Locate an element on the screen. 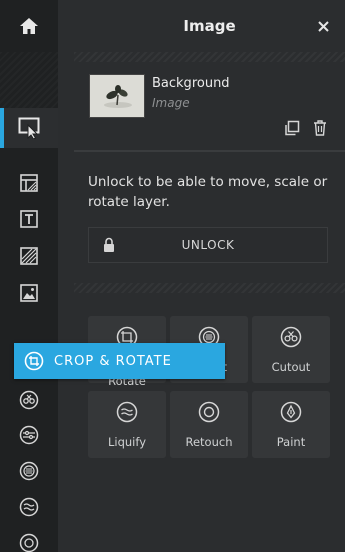 The width and height of the screenshot is (345, 552). rail-tool-select is located at coordinates (29, 128).